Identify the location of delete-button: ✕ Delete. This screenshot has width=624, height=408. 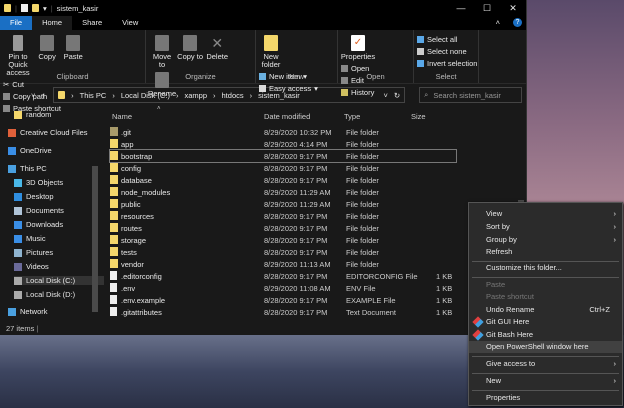
(217, 46).